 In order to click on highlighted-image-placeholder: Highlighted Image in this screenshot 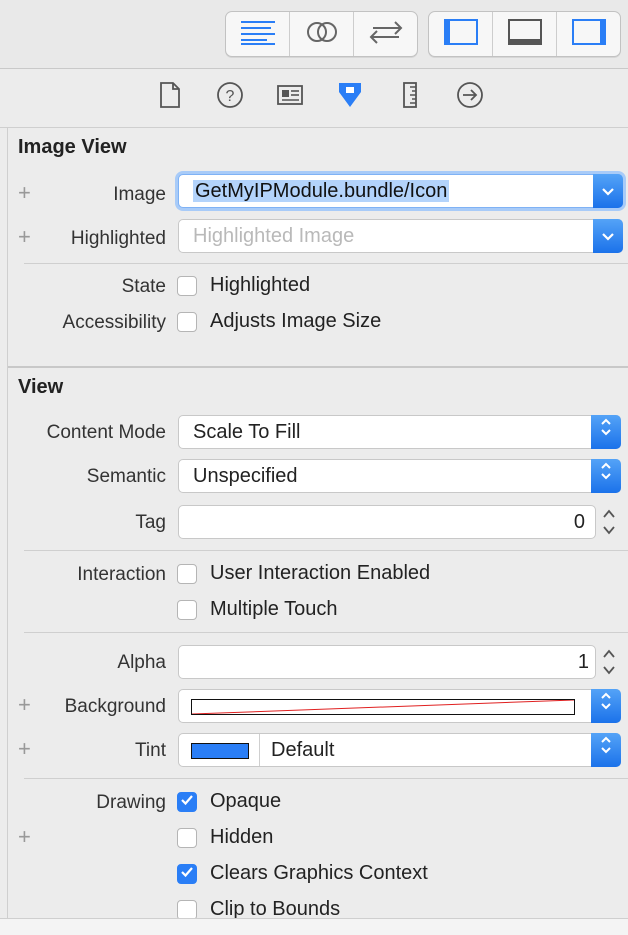, I will do `click(274, 236)`.